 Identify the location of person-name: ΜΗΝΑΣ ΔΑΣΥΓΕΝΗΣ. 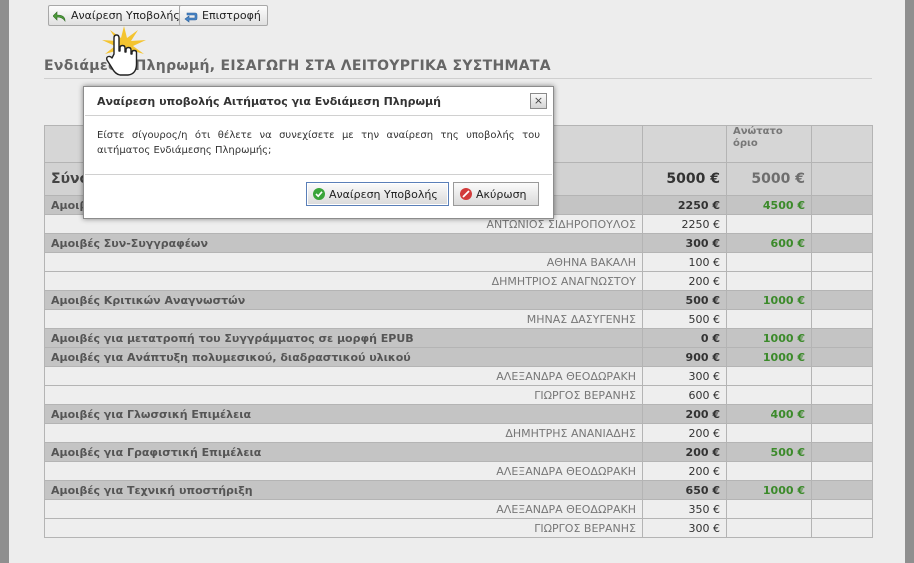
(343, 319).